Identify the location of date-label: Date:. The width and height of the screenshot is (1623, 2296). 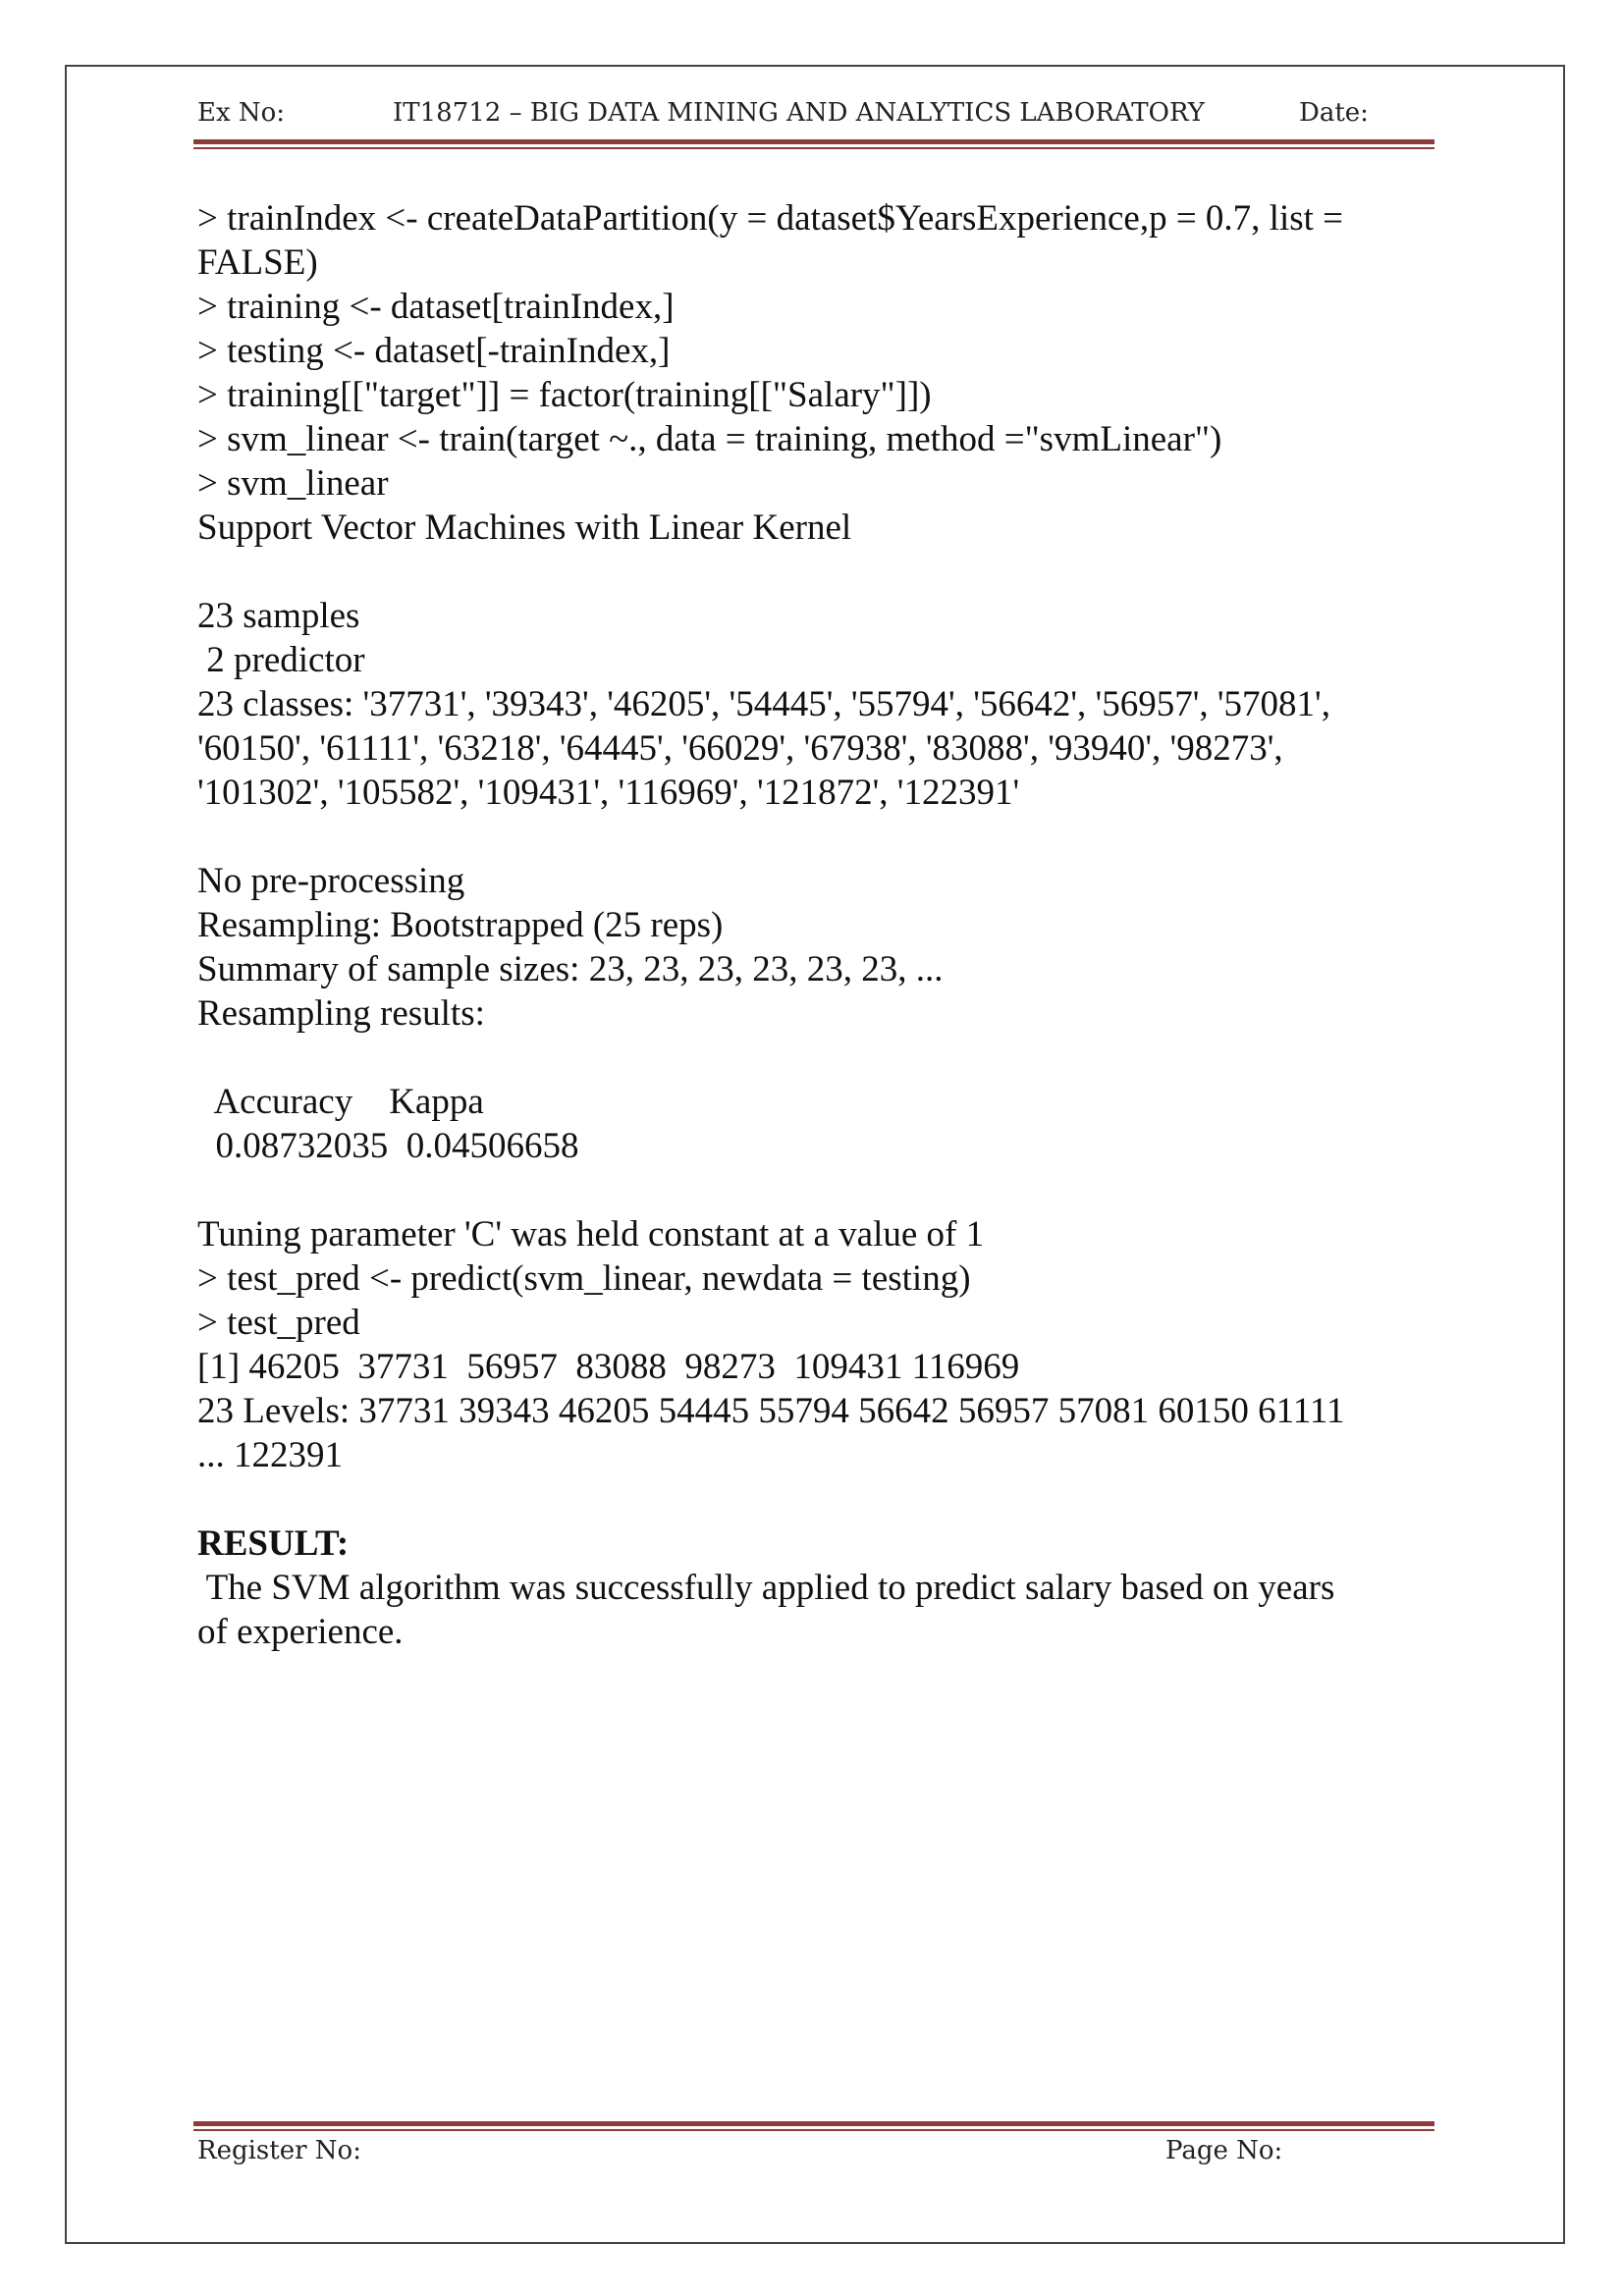
(1334, 113).